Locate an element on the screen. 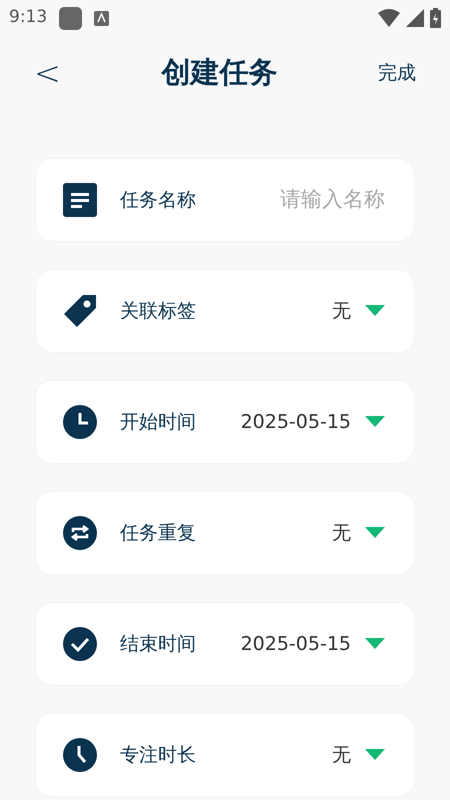 The height and width of the screenshot is (800, 450). status-time: 9:13 is located at coordinates (28, 18).